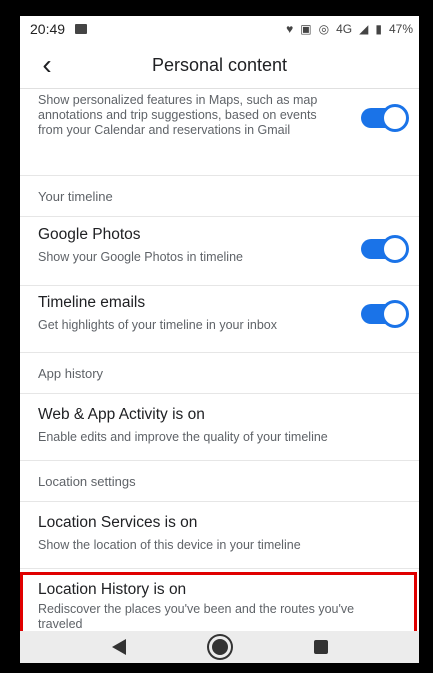 The width and height of the screenshot is (433, 673). I want to click on back-button: ‹, so click(47, 65).